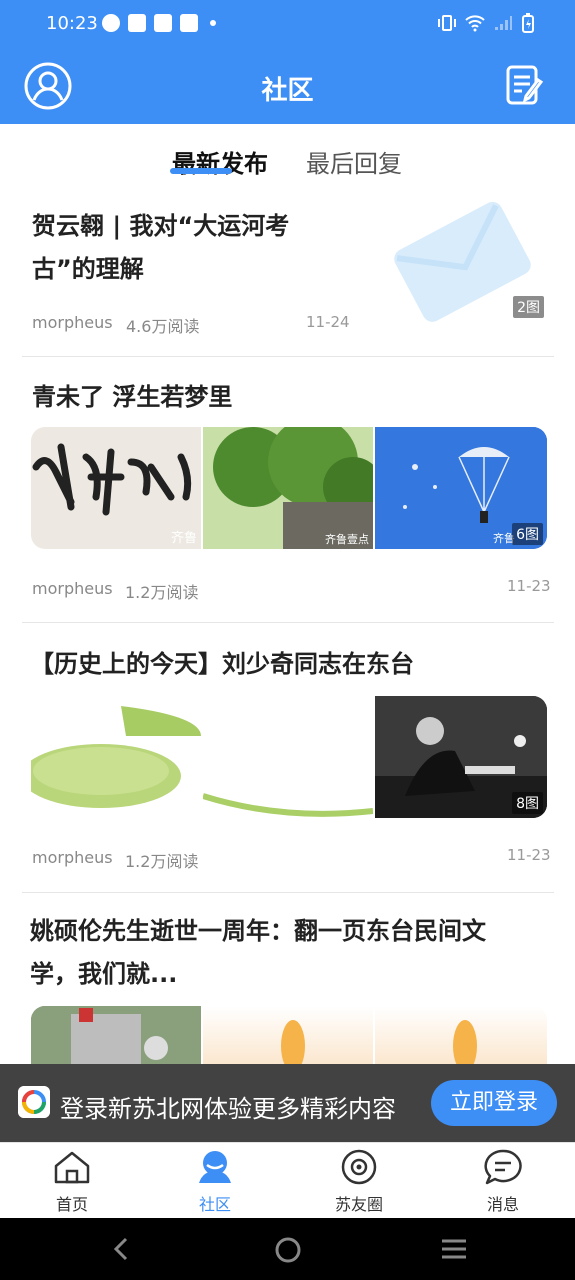 Image resolution: width=575 pixels, height=1280 pixels. I want to click on image-count-badge: 8图, so click(527, 803).